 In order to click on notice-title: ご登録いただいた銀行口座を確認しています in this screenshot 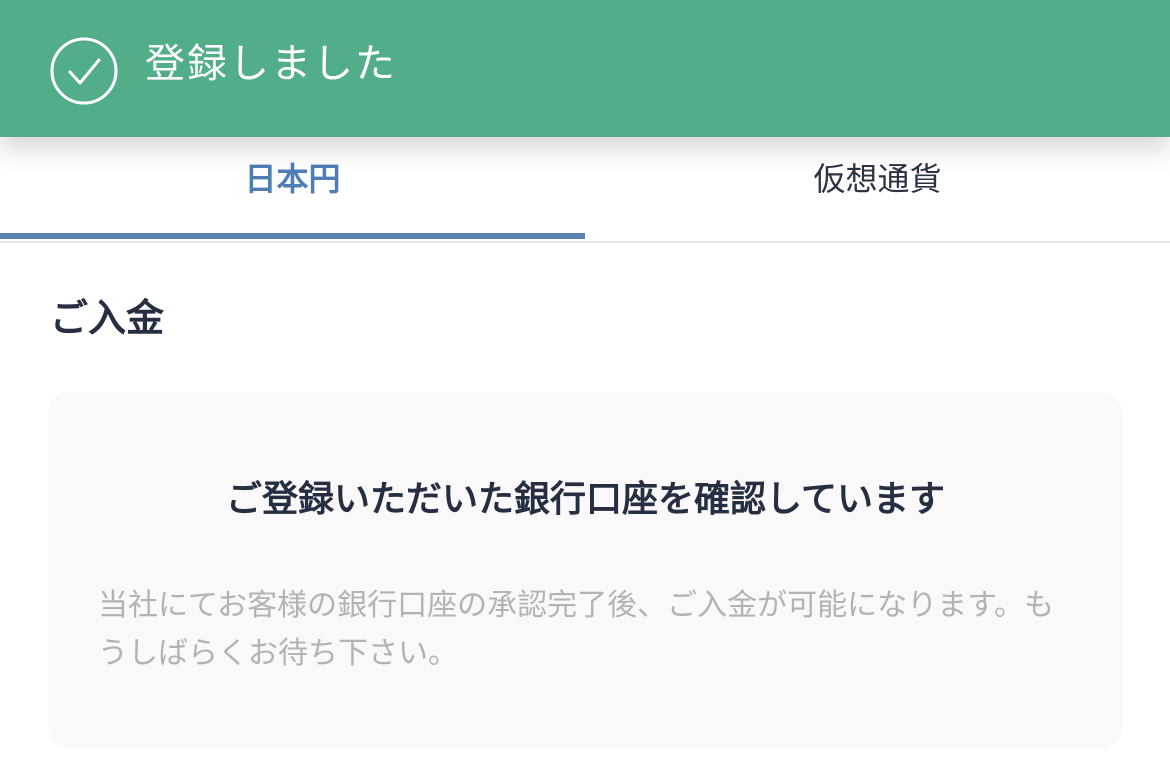, I will do `click(585, 499)`.